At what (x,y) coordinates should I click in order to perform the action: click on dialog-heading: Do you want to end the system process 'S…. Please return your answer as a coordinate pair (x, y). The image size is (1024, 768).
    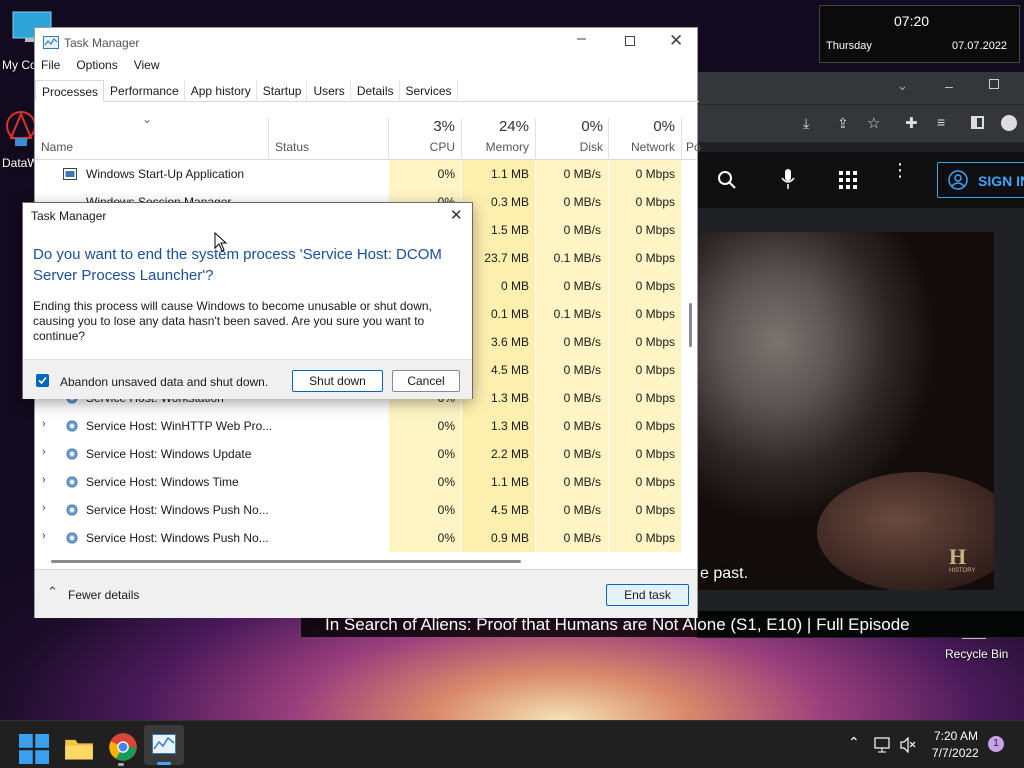
    Looking at the image, I should click on (237, 265).